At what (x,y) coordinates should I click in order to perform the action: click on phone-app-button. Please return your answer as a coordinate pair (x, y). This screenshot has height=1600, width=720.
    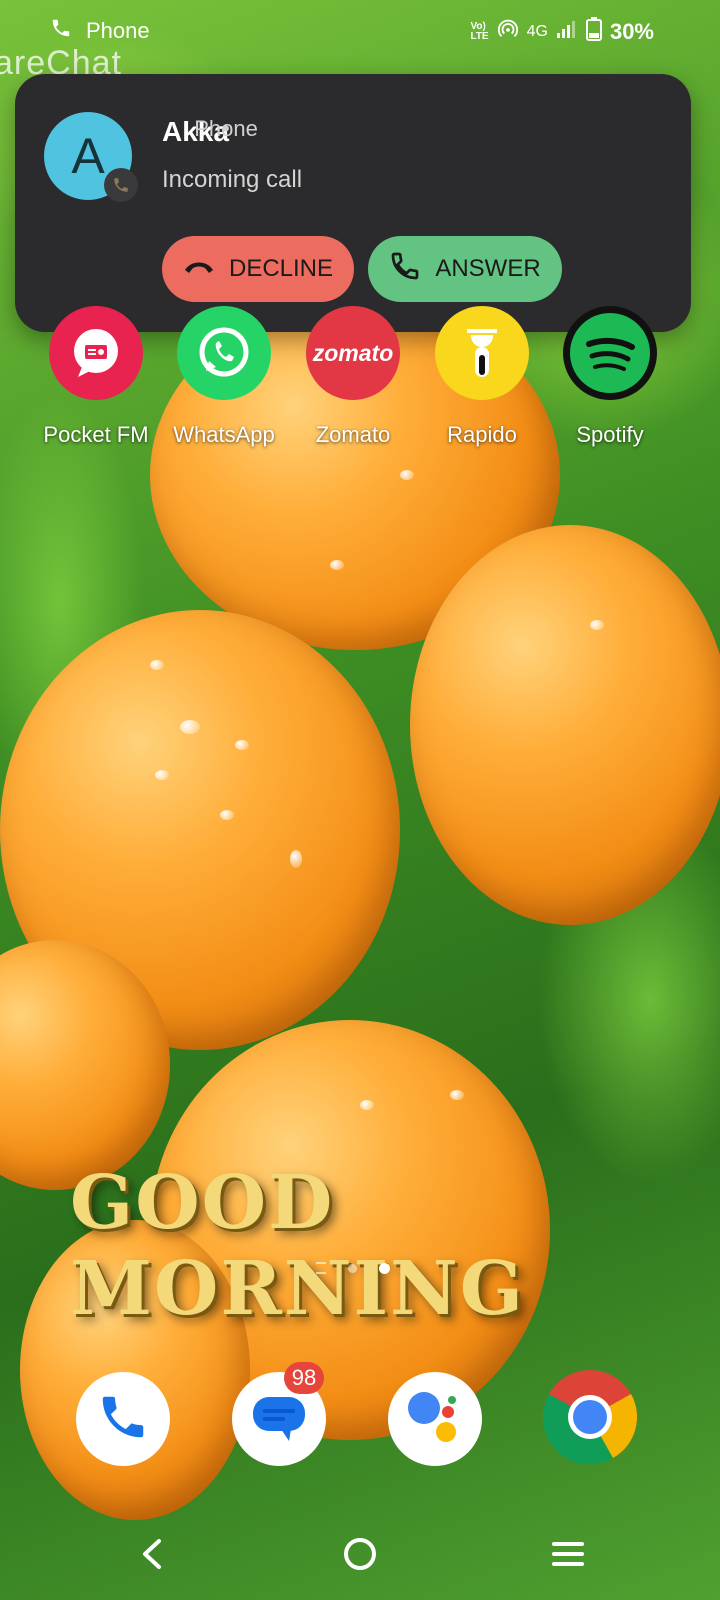
    Looking at the image, I should click on (123, 1419).